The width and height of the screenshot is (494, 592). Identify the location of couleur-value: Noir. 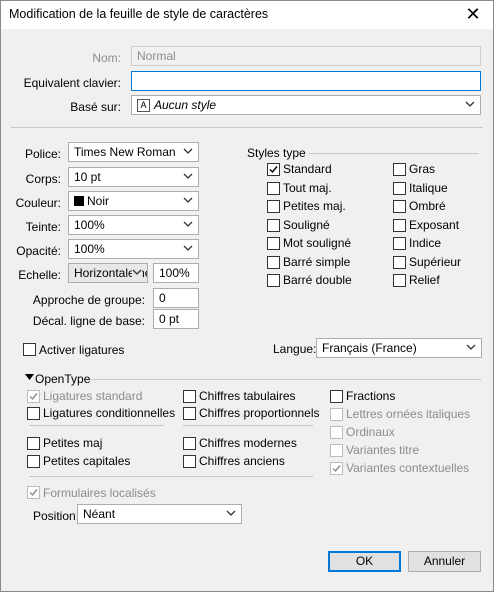
(98, 201).